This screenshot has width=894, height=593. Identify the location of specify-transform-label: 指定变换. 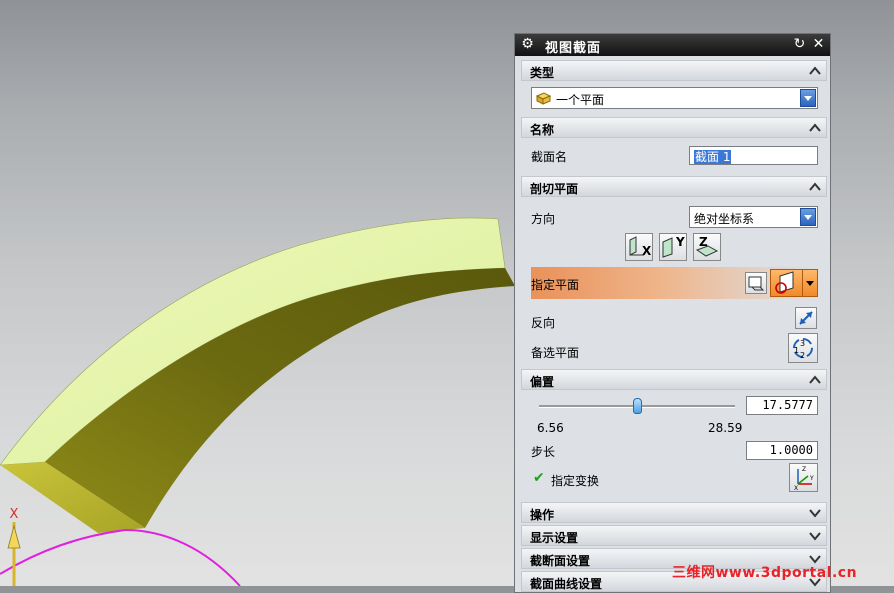
(575, 481).